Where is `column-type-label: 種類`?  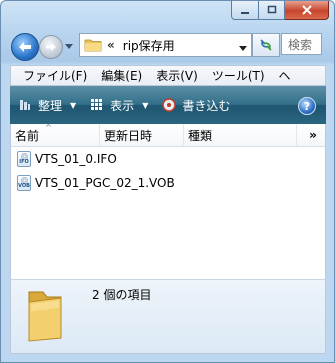 column-type-label: 種類 is located at coordinates (200, 135).